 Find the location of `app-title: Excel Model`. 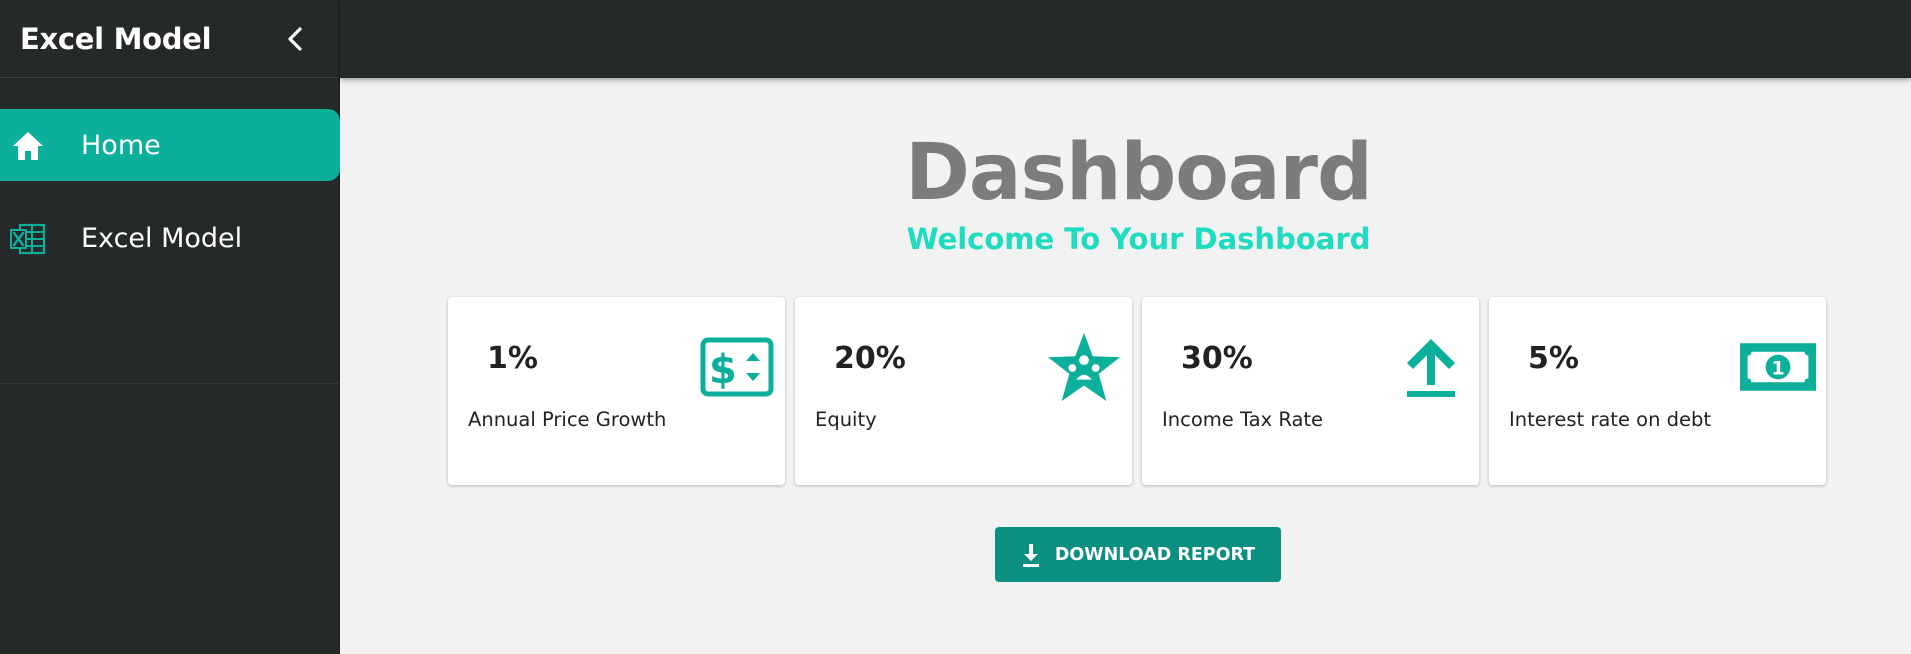

app-title: Excel Model is located at coordinates (116, 38).